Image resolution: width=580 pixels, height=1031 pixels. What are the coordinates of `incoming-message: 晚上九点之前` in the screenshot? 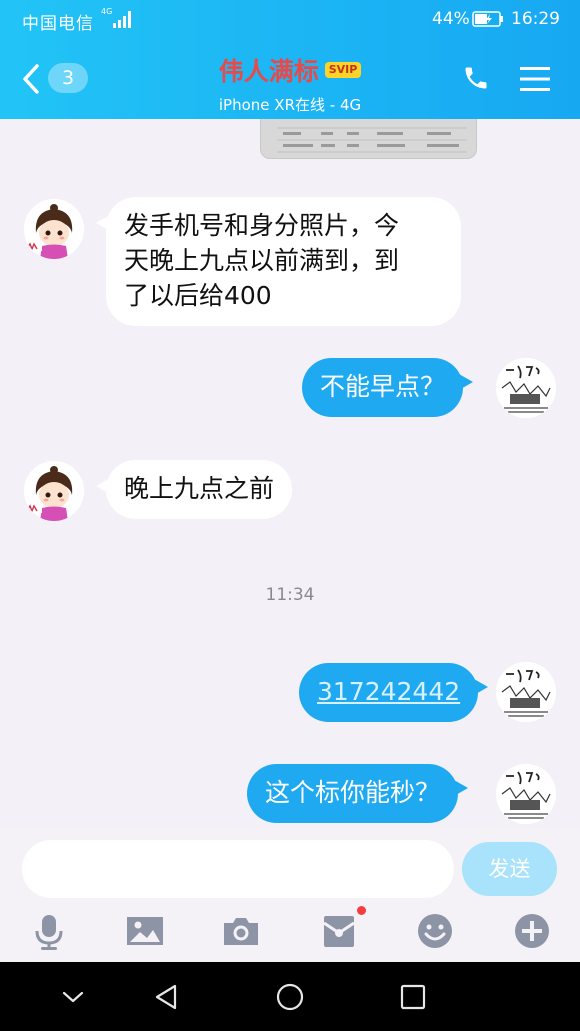 It's located at (194, 489).